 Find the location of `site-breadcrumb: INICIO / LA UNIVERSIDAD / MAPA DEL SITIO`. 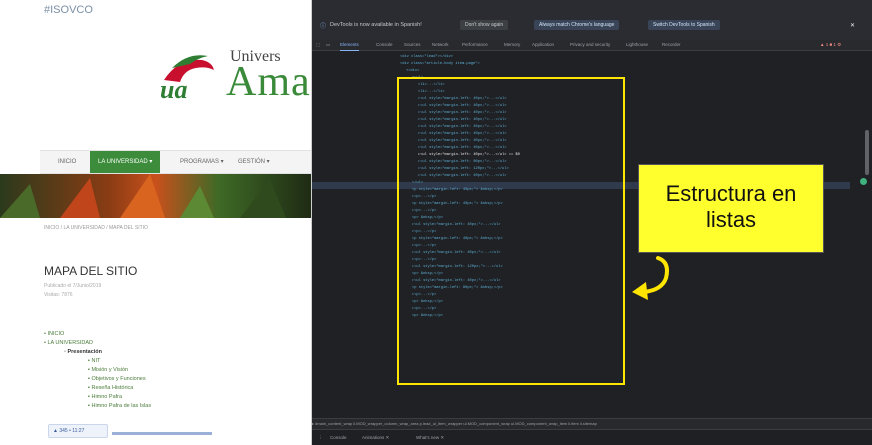

site-breadcrumb: INICIO / LA UNIVERSIDAD / MAPA DEL SITIO is located at coordinates (96, 228).